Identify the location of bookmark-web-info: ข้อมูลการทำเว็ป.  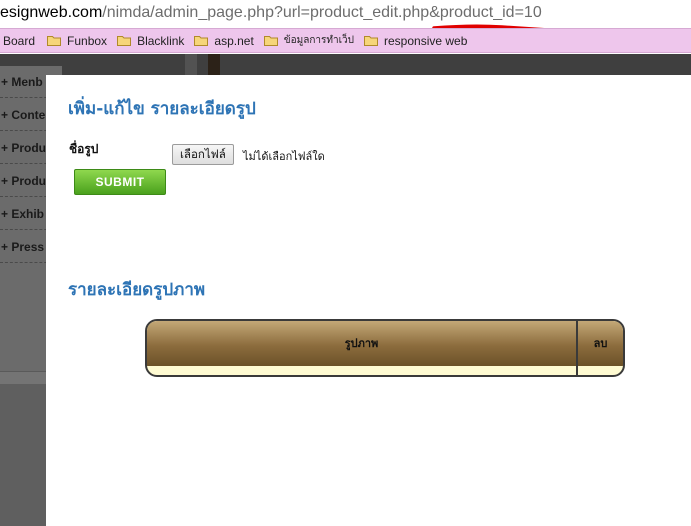
(308, 40).